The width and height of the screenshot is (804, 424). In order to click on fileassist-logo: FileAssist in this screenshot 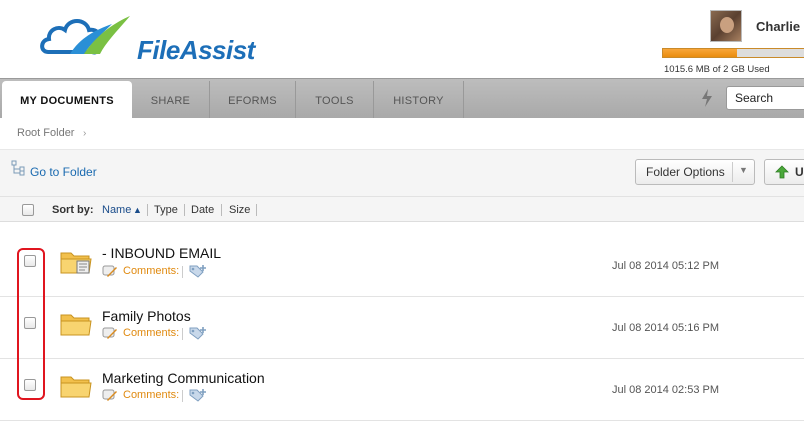, I will do `click(155, 37)`.